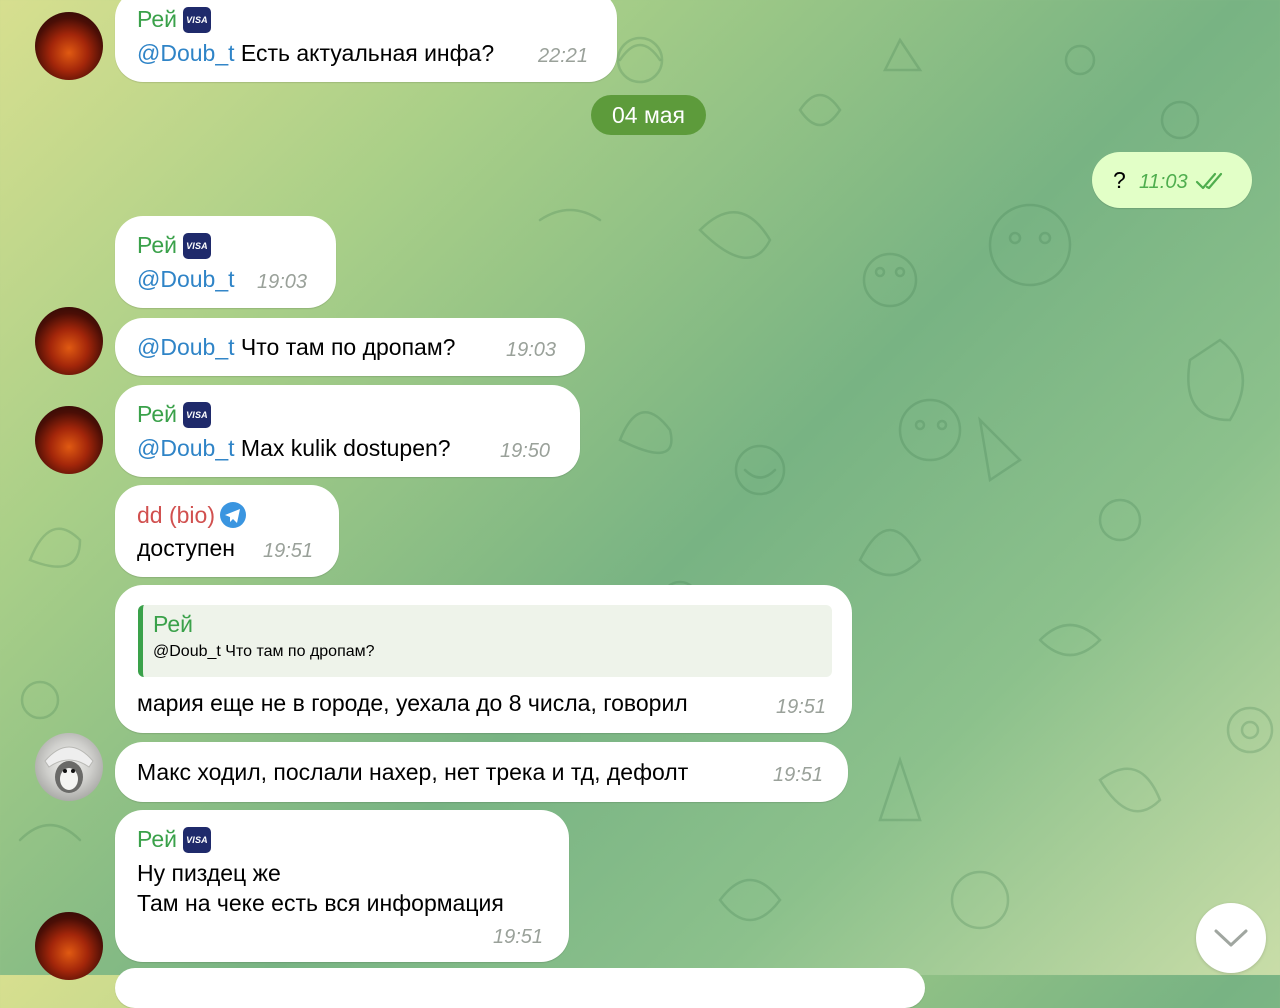  I want to click on sender-name: dd (bio), so click(192, 515).